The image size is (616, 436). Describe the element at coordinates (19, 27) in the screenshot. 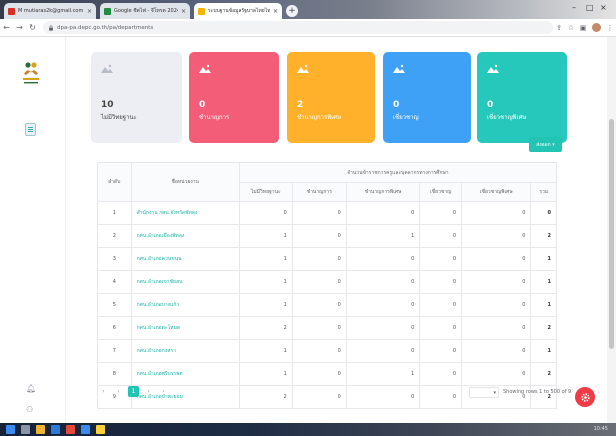

I see `forward-icon: →` at that location.